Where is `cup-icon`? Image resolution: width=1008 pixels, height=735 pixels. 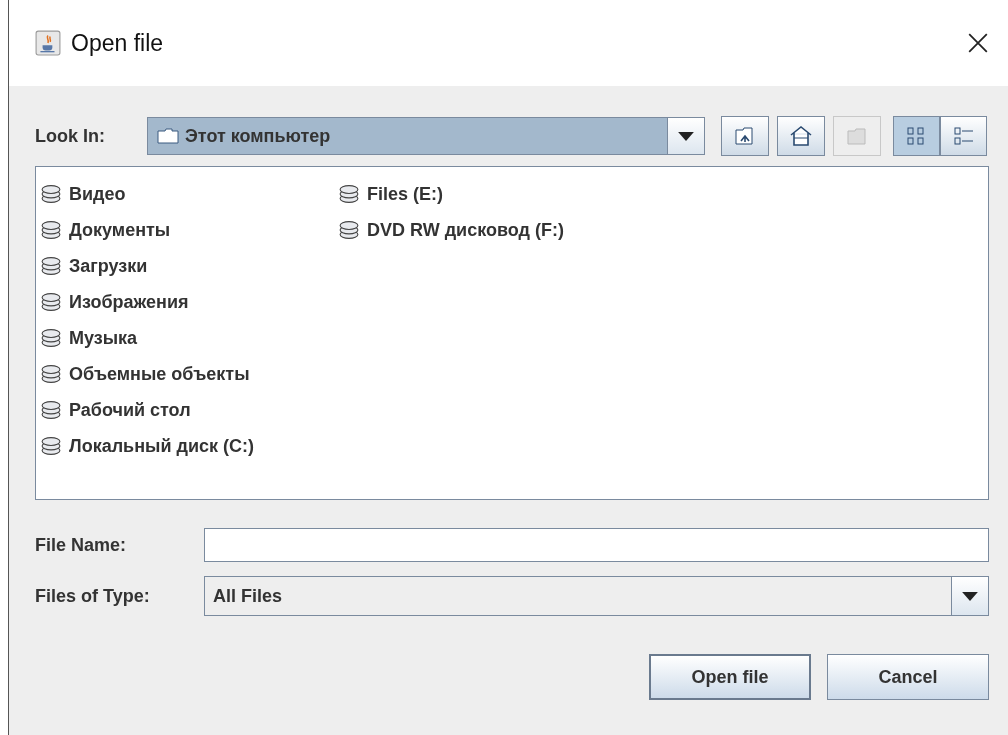
cup-icon is located at coordinates (48, 43).